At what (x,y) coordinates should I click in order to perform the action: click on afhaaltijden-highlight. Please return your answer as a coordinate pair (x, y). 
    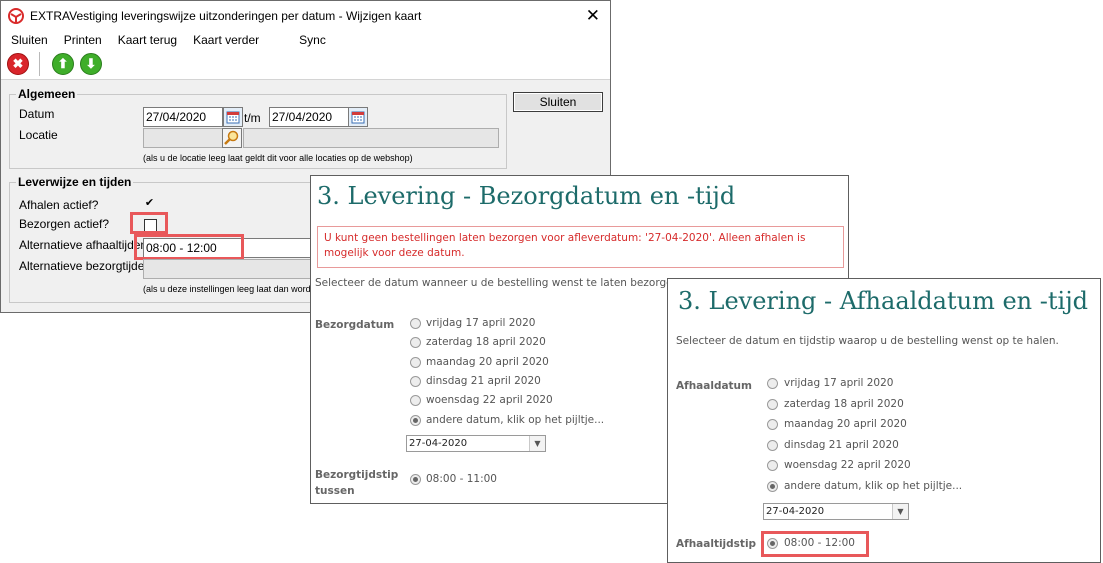
    Looking at the image, I should click on (189, 247).